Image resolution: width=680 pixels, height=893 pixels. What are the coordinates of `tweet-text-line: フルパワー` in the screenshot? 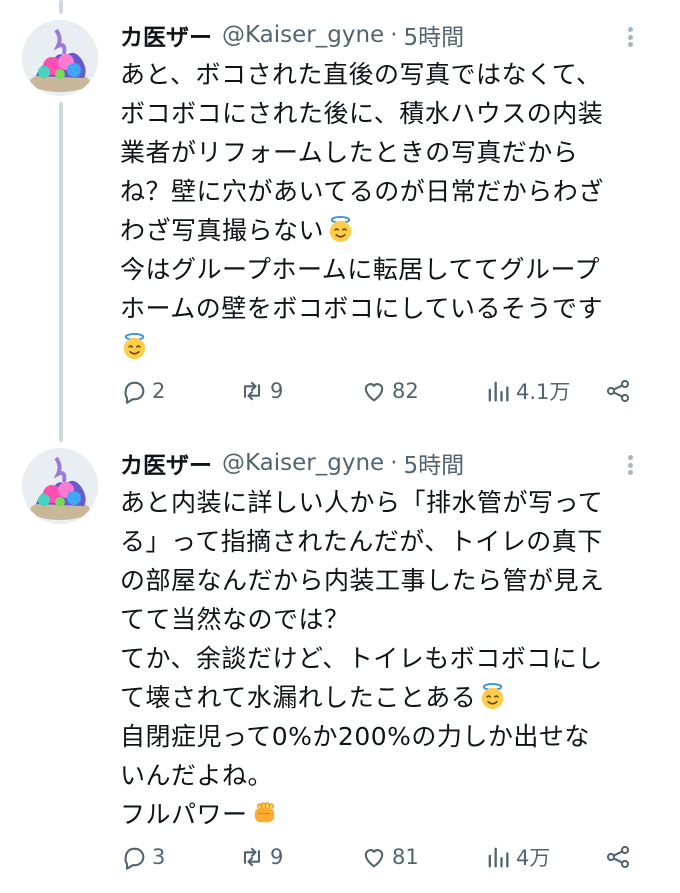 It's located at (391, 814).